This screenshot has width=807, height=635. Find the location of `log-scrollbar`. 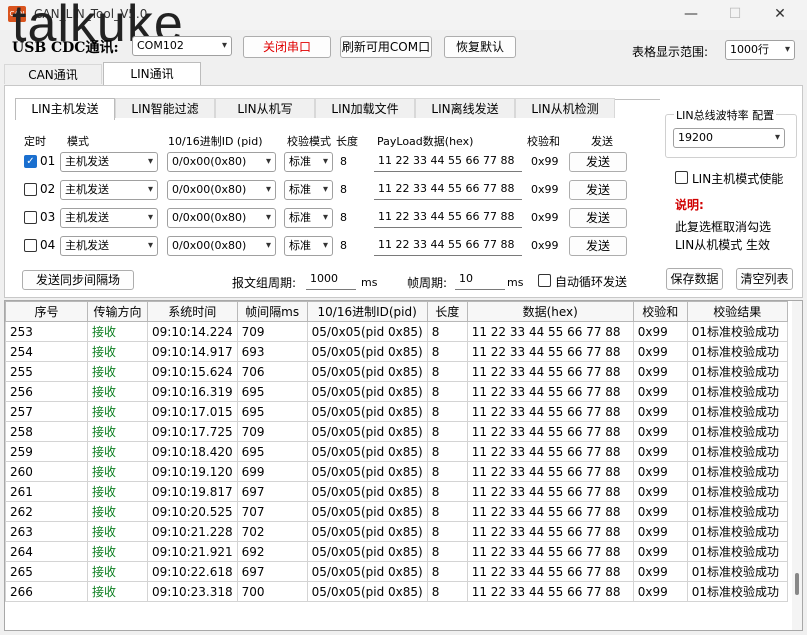

log-scrollbar is located at coordinates (797, 465).